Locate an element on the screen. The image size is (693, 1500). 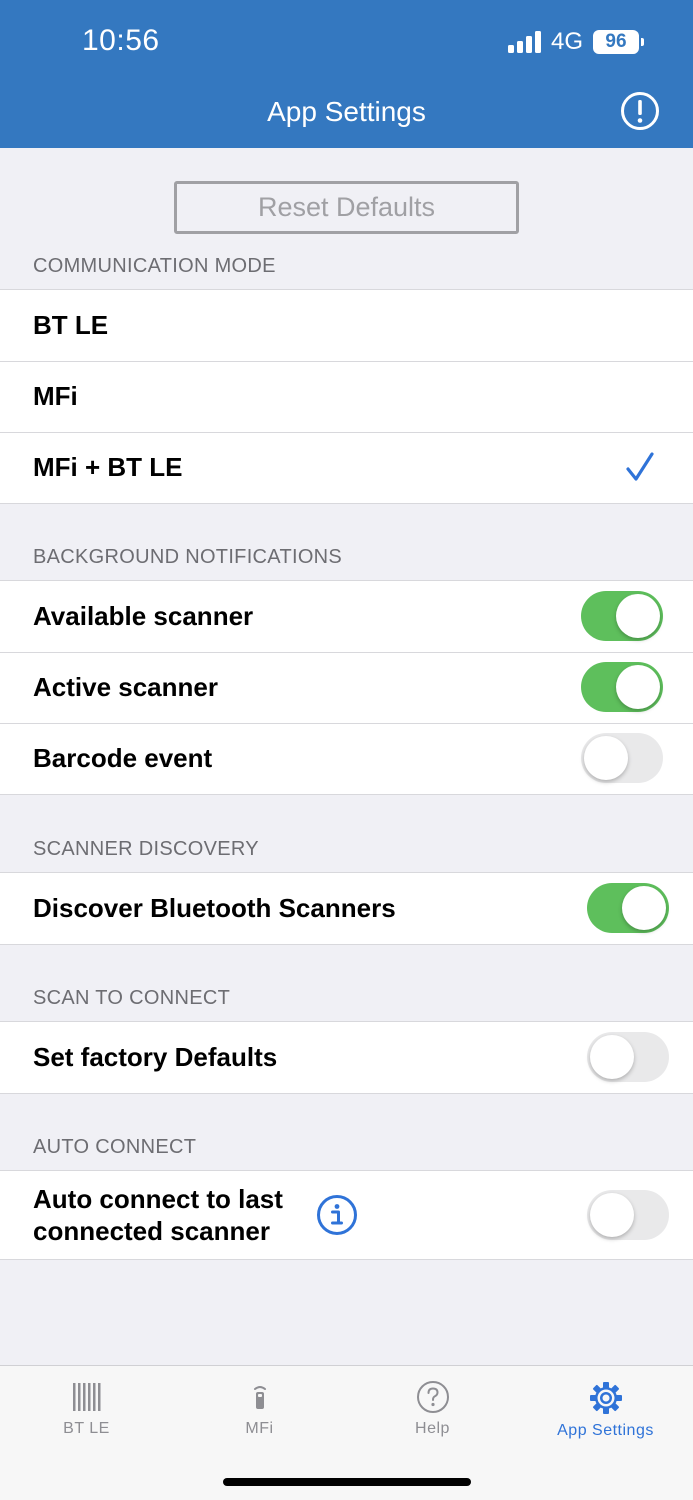
tab-bt-le: BT LE is located at coordinates (86, 1409).